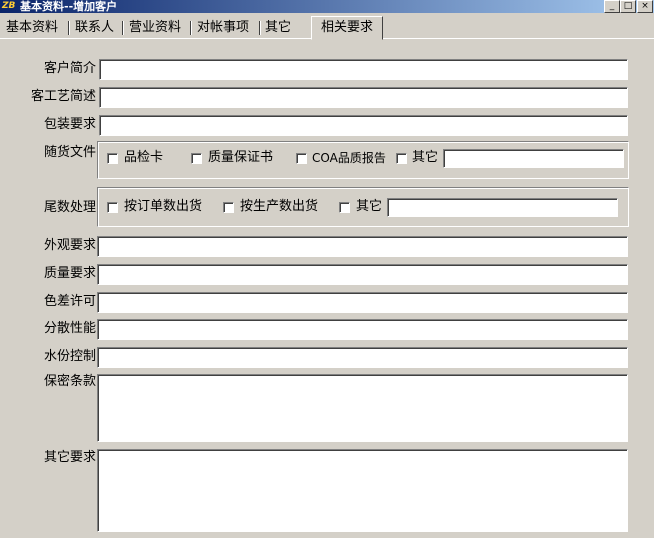 The width and height of the screenshot is (654, 538). Describe the element at coordinates (69, 245) in the screenshot. I see `appearance-label: 外观要求` at that location.